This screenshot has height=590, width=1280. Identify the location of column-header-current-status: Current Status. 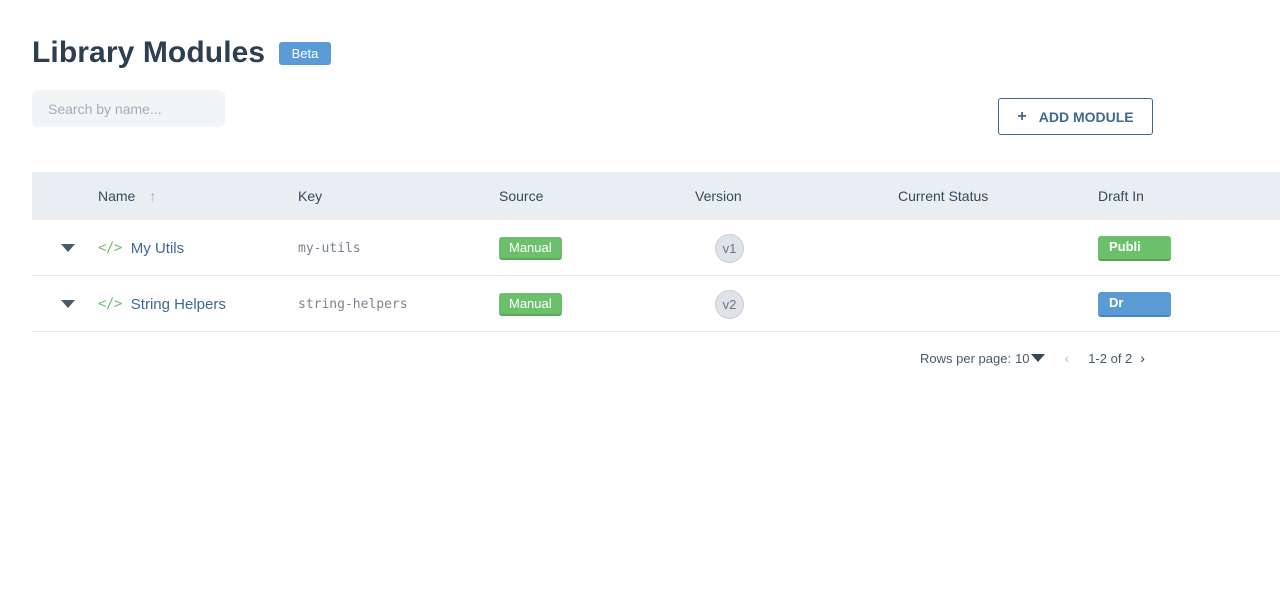
(943, 196).